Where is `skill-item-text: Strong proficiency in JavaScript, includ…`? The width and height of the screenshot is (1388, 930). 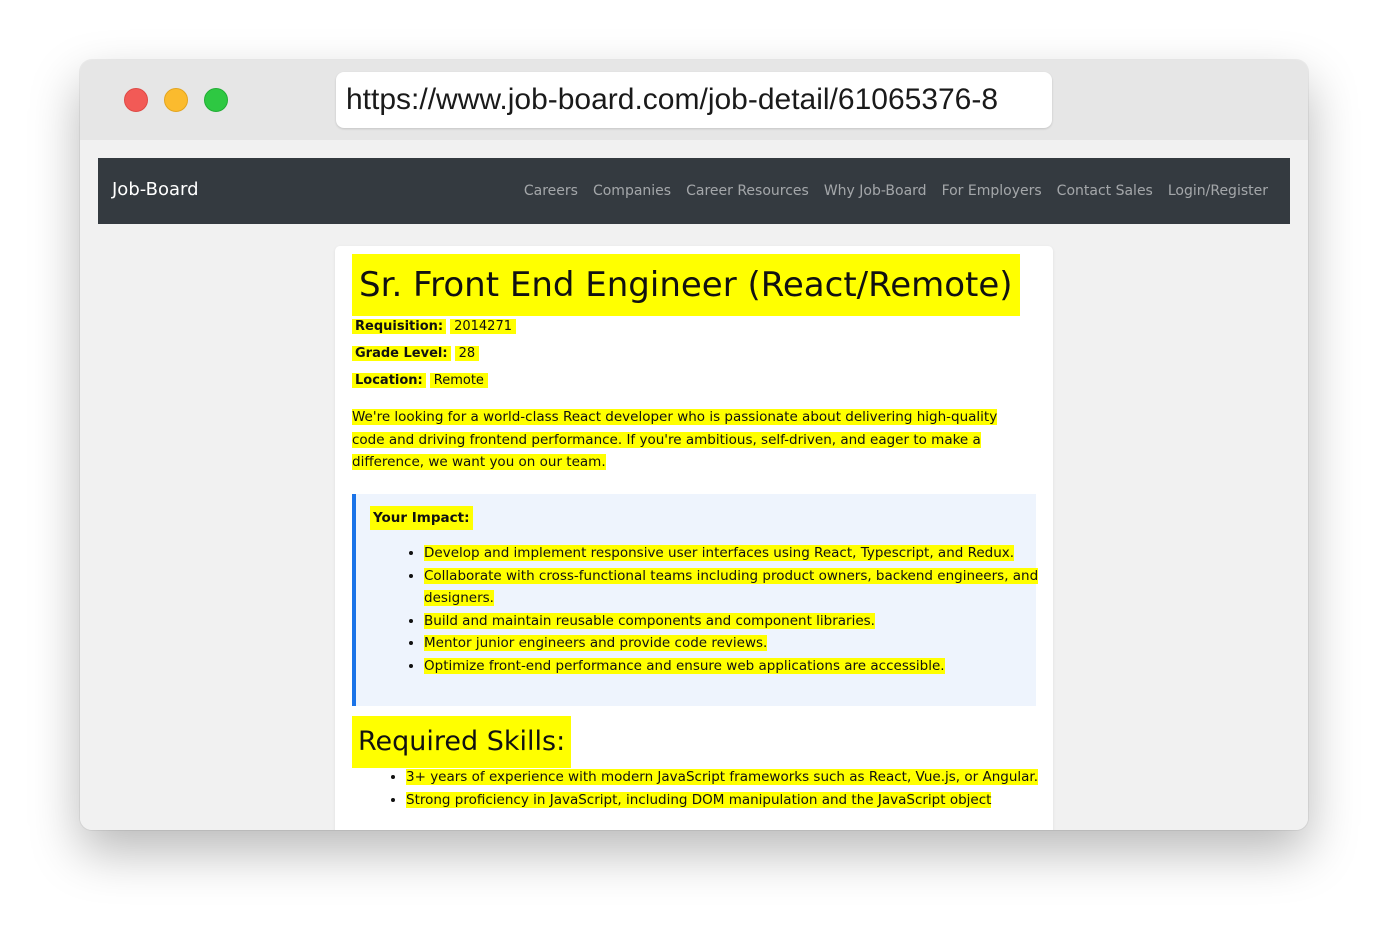 skill-item-text: Strong proficiency in JavaScript, includ… is located at coordinates (699, 799).